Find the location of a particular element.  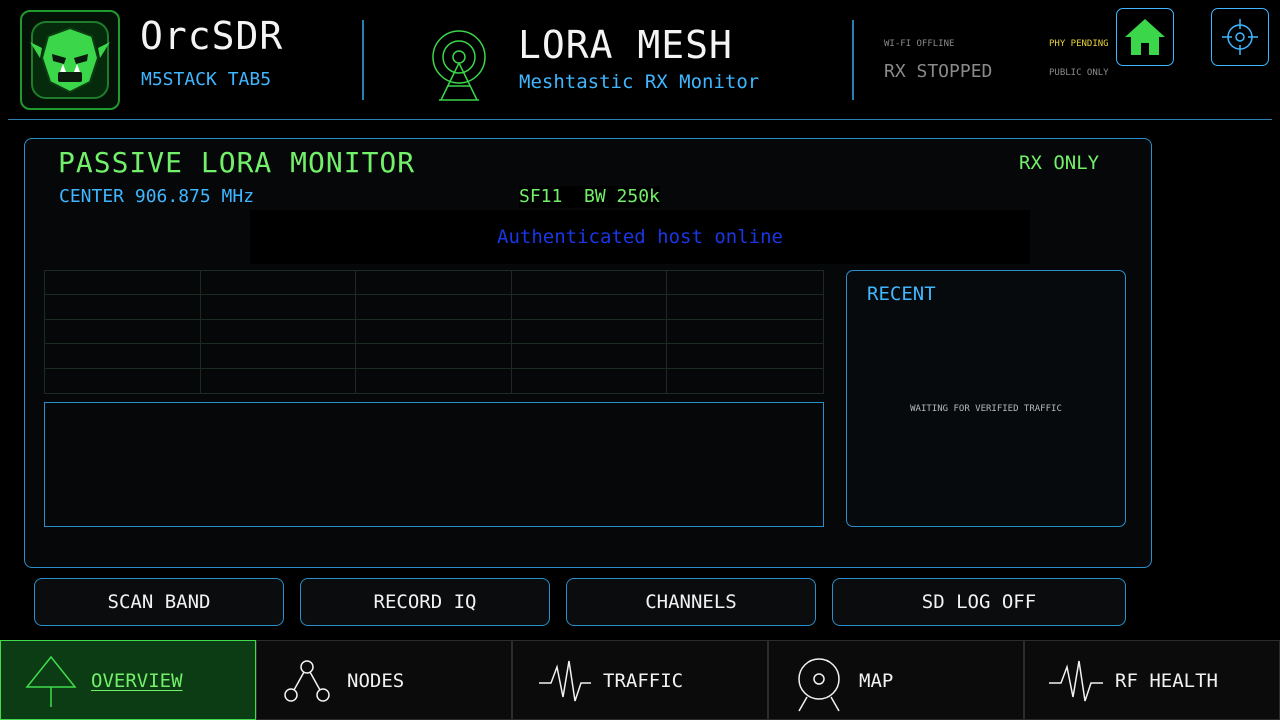

orc-face-icon is located at coordinates (70, 60).